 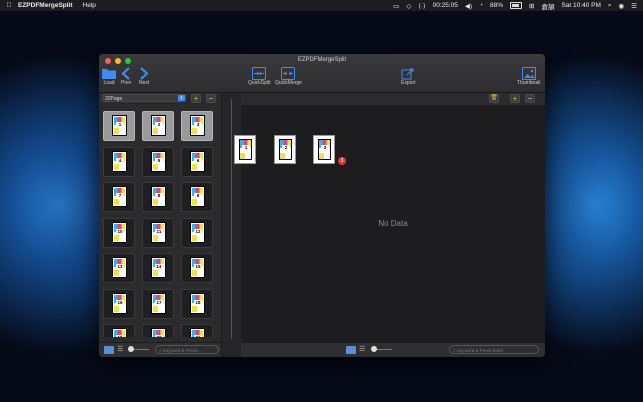 I want to click on battery-text: 88%, so click(x=496, y=5).